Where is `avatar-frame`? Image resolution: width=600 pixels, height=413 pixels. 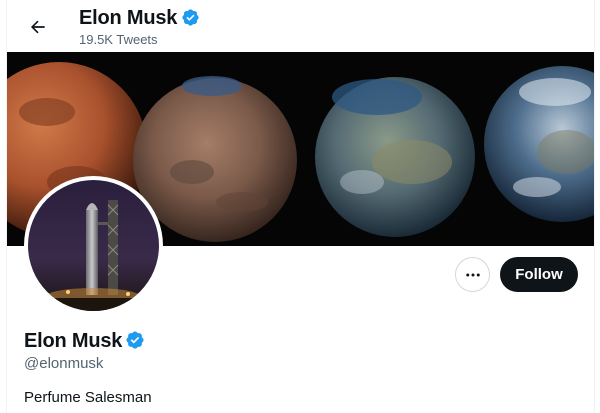
avatar-frame is located at coordinates (93, 245).